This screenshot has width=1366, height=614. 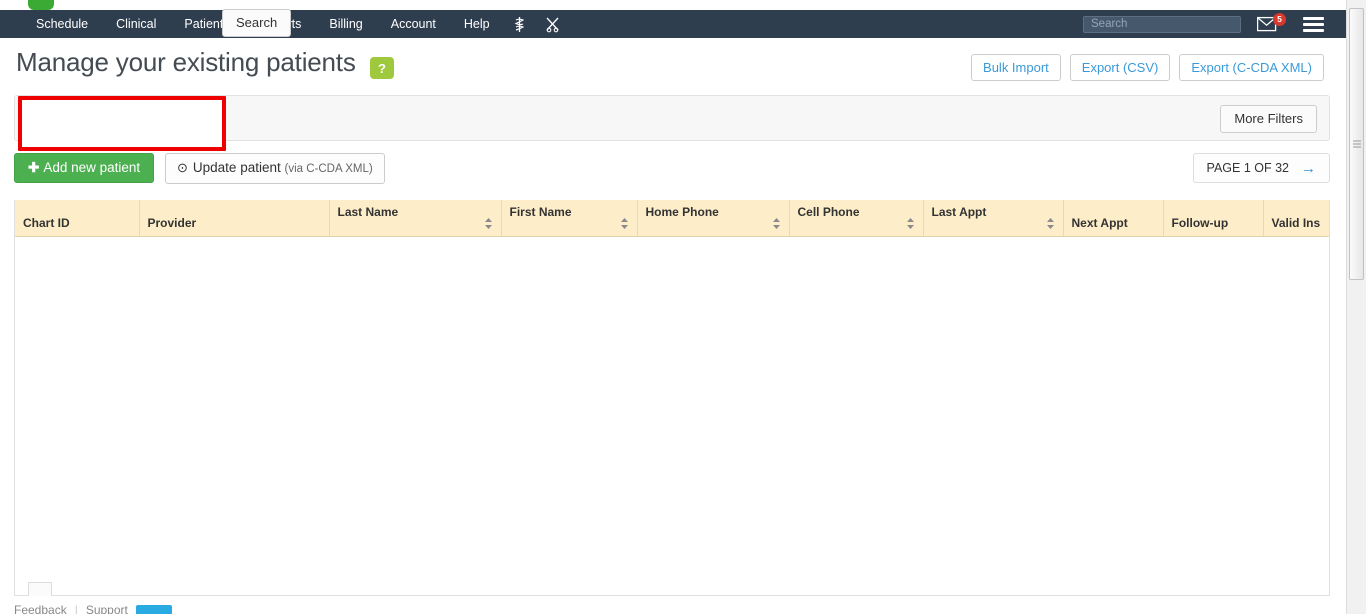 What do you see at coordinates (1268, 119) in the screenshot?
I see `more-filters-button: More Filters` at bounding box center [1268, 119].